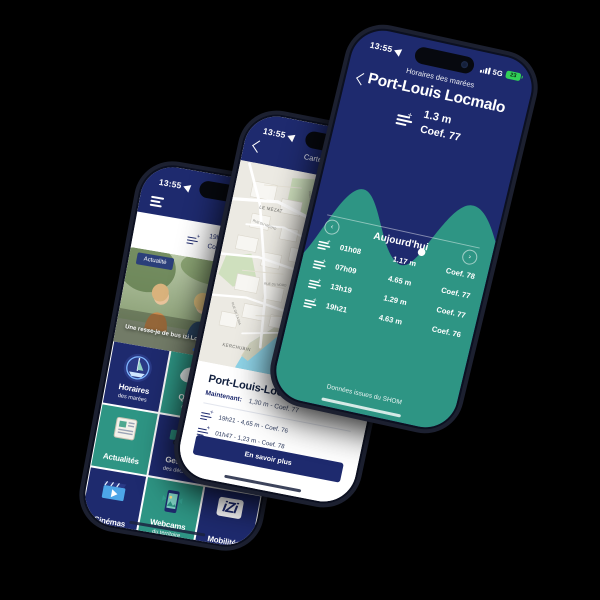 Image resolution: width=600 pixels, height=600 pixels. Describe the element at coordinates (337, 307) in the screenshot. I see `tide-time: 19h21` at that location.